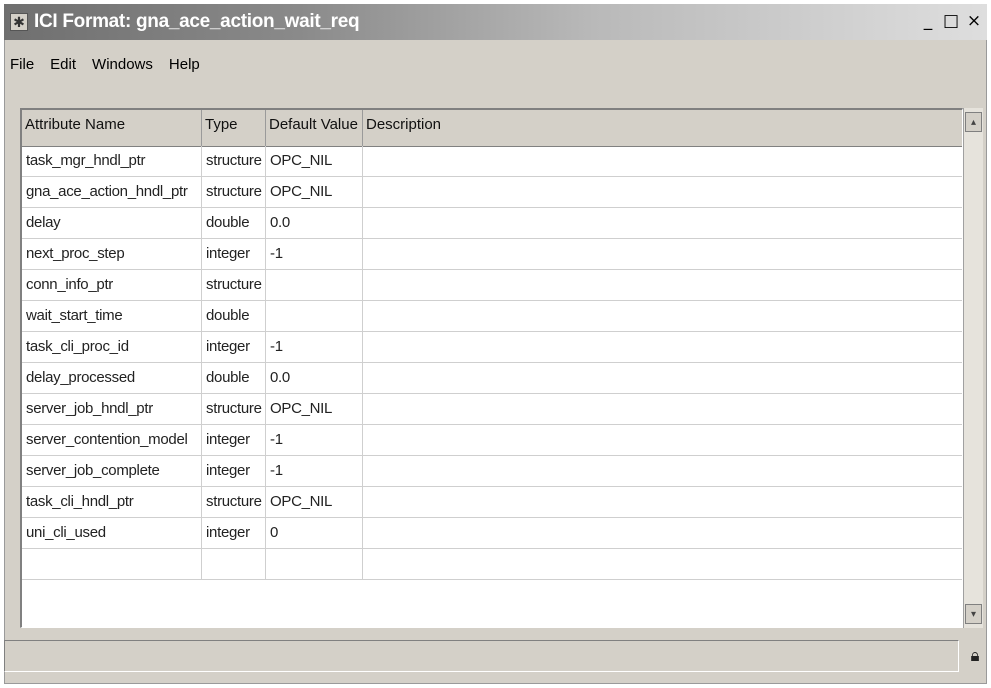  What do you see at coordinates (184, 68) in the screenshot?
I see `menu-help: Help` at bounding box center [184, 68].